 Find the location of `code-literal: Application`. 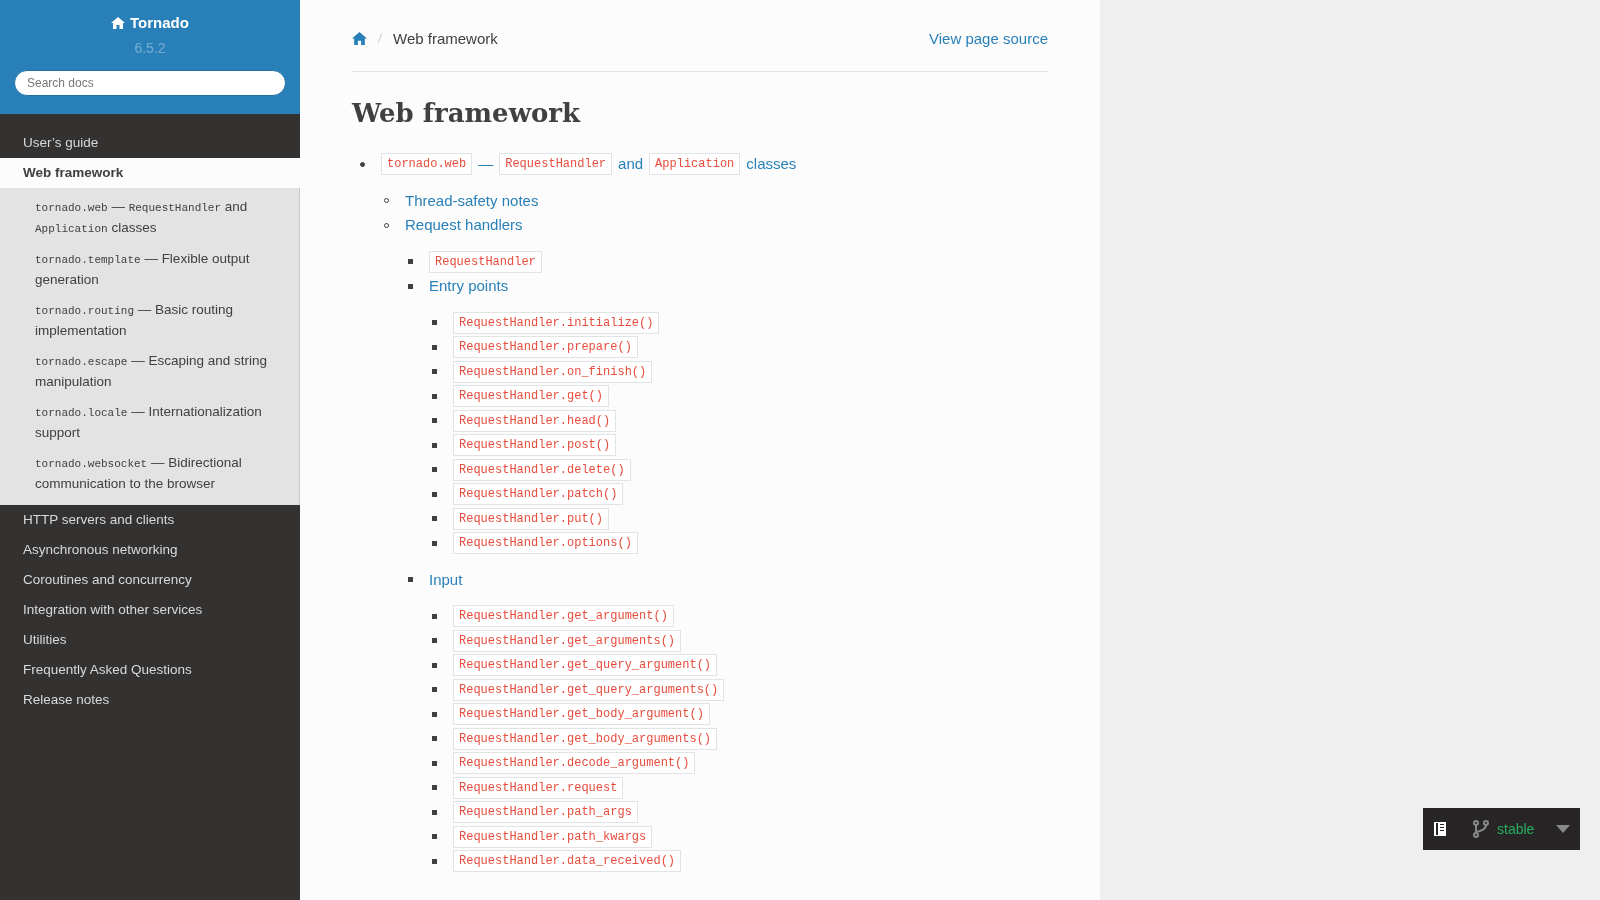

code-literal: Application is located at coordinates (695, 164).